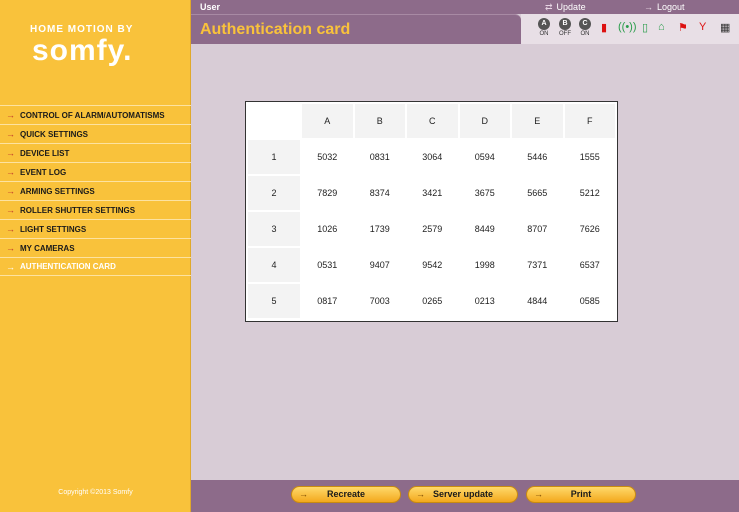  I want to click on table-row: 3 1026 1739 2579 8449 8707 7626, so click(431, 229).